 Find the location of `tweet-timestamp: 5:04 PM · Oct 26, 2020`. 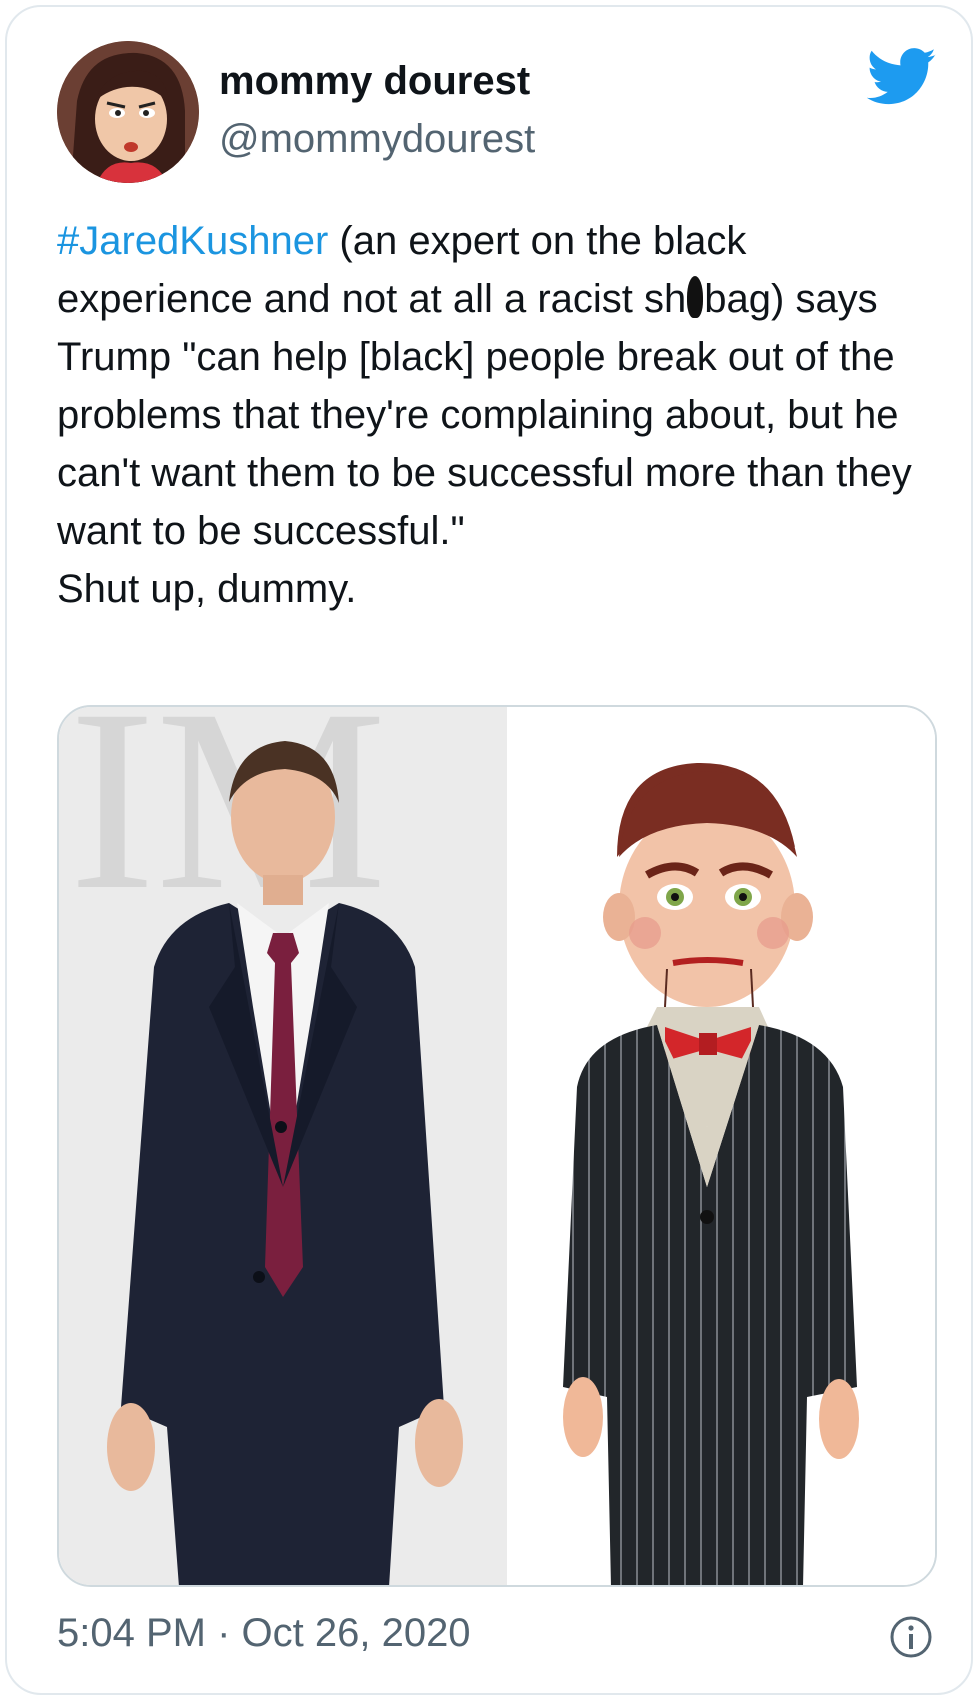

tweet-timestamp: 5:04 PM · Oct 26, 2020 is located at coordinates (264, 1633).